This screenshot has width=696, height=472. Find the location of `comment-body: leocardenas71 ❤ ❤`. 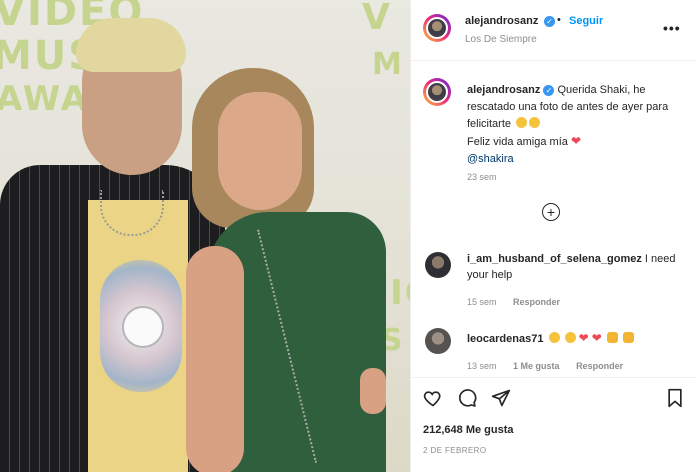

comment-body: leocardenas71 ❤ ❤ is located at coordinates (579, 338).